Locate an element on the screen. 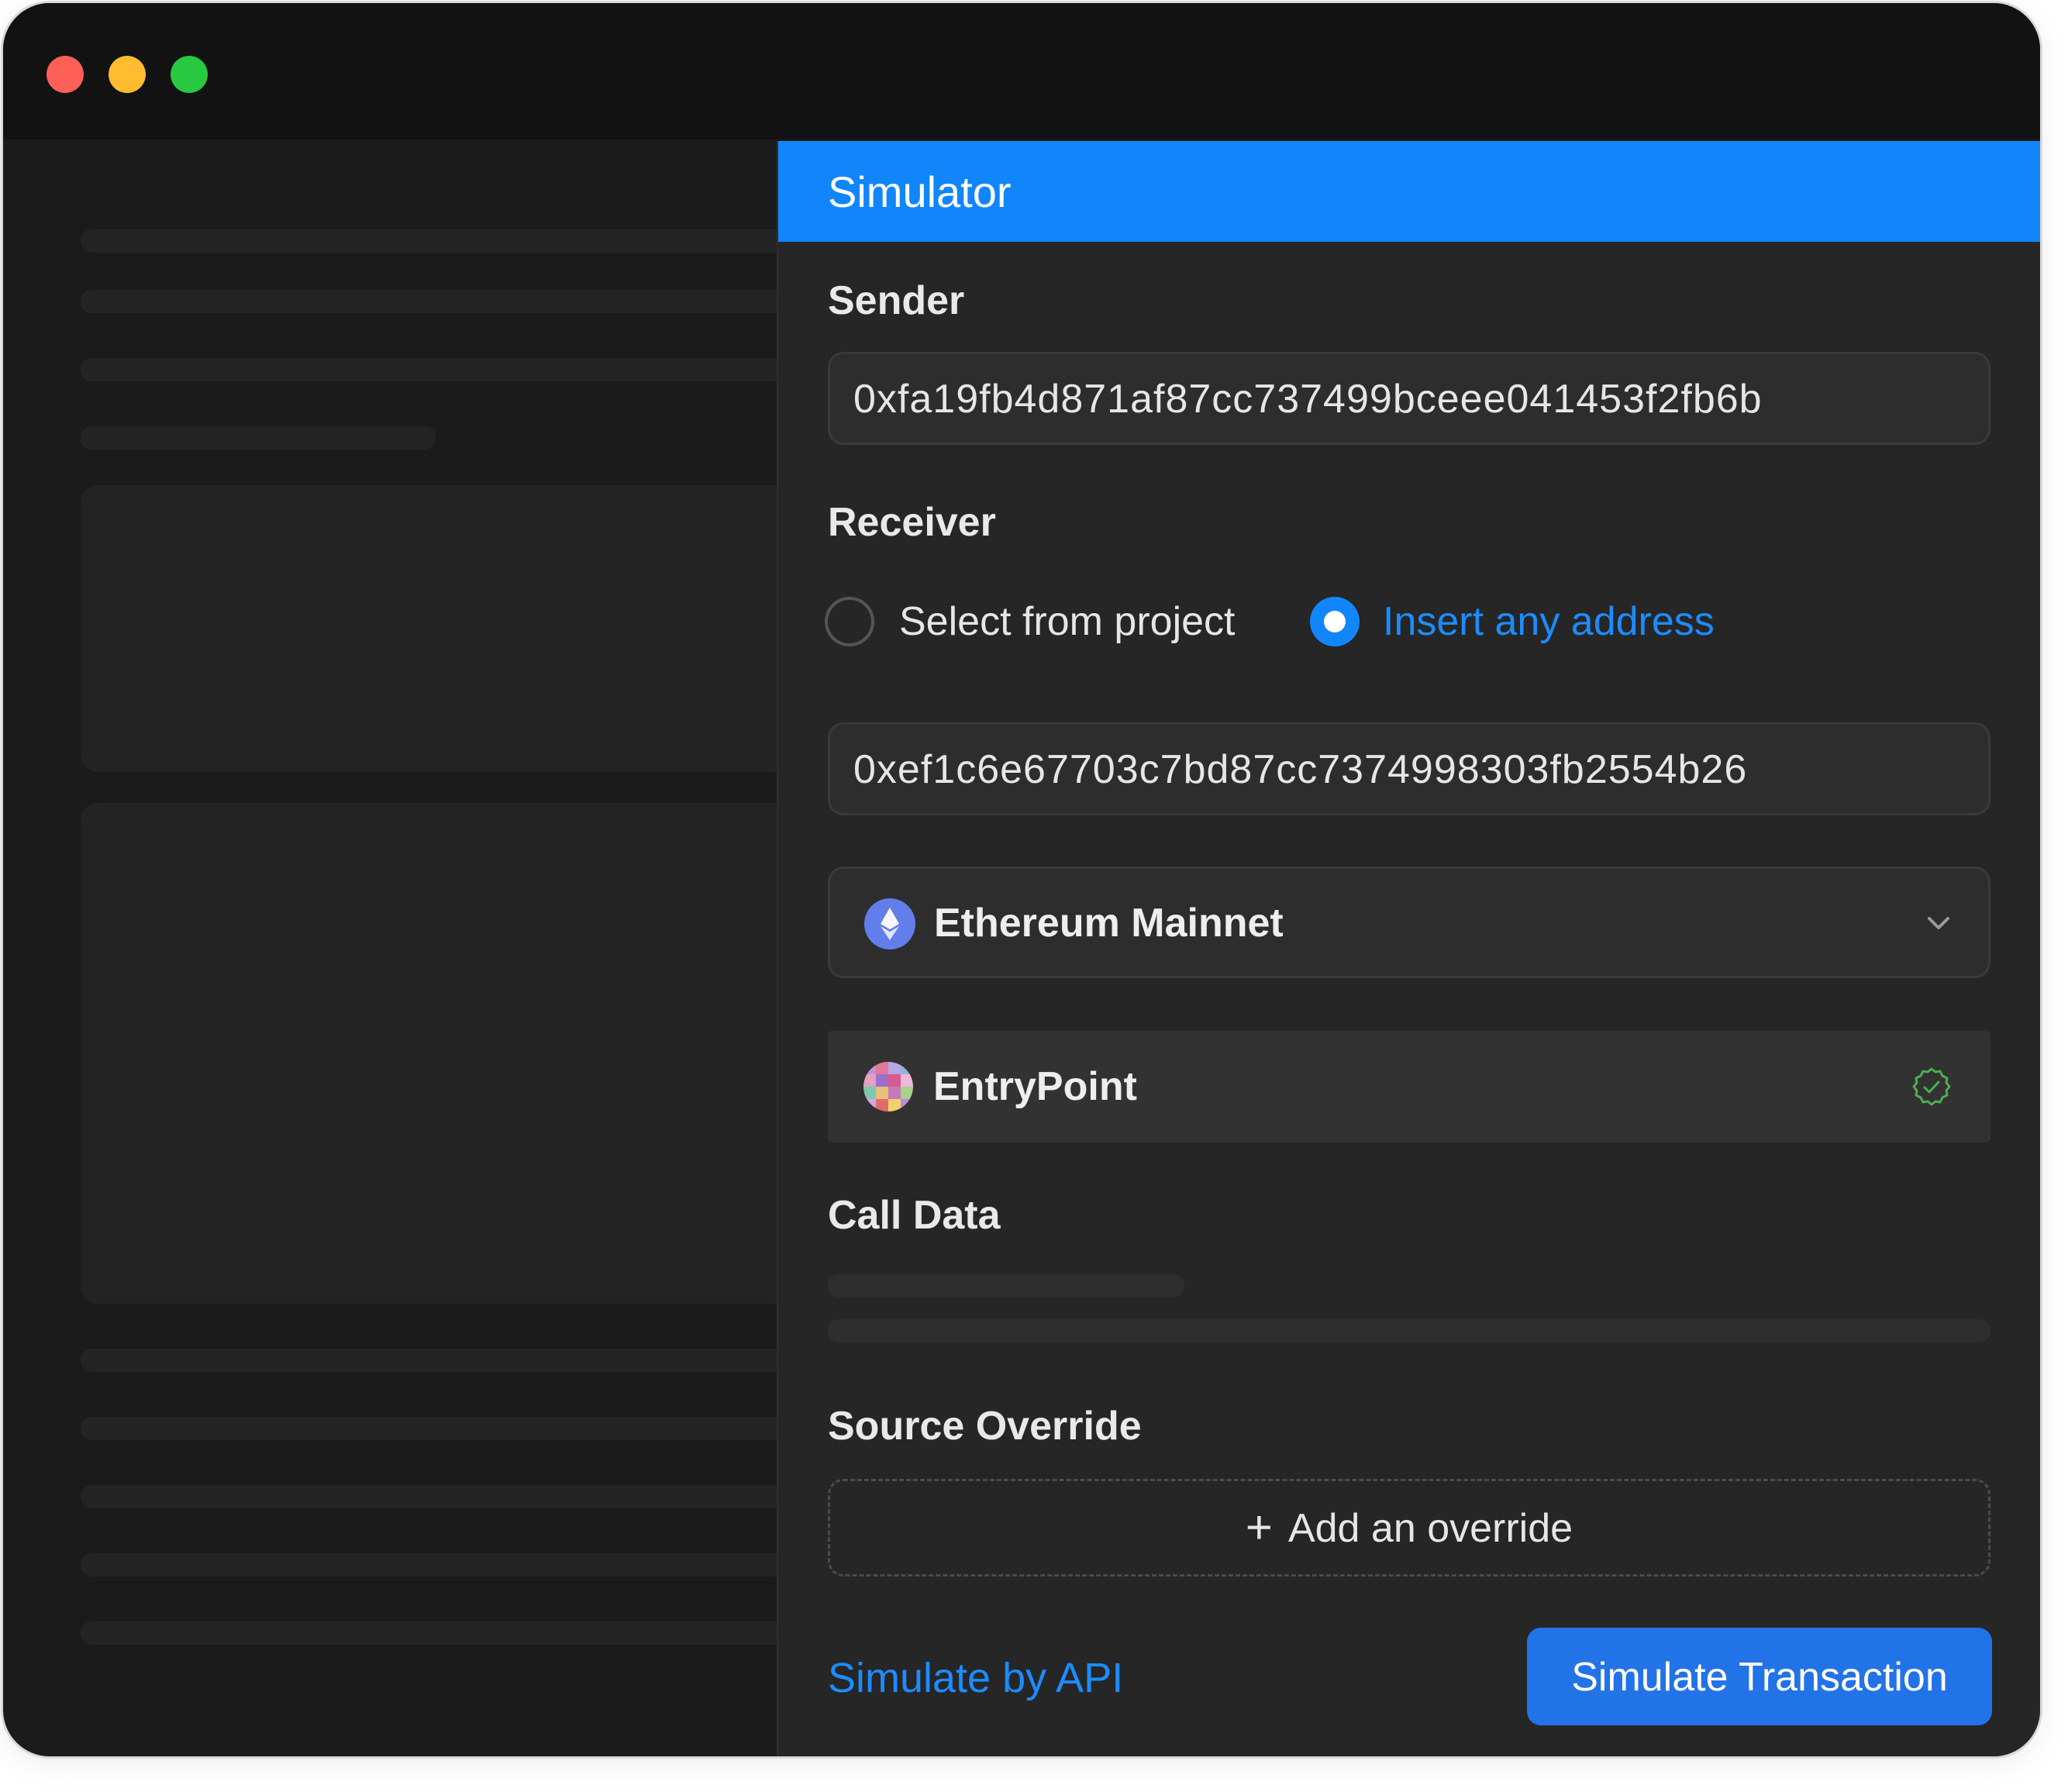 This screenshot has height=1792, width=2068. radio-label-insert-any-address: Insert any address is located at coordinates (1549, 621).